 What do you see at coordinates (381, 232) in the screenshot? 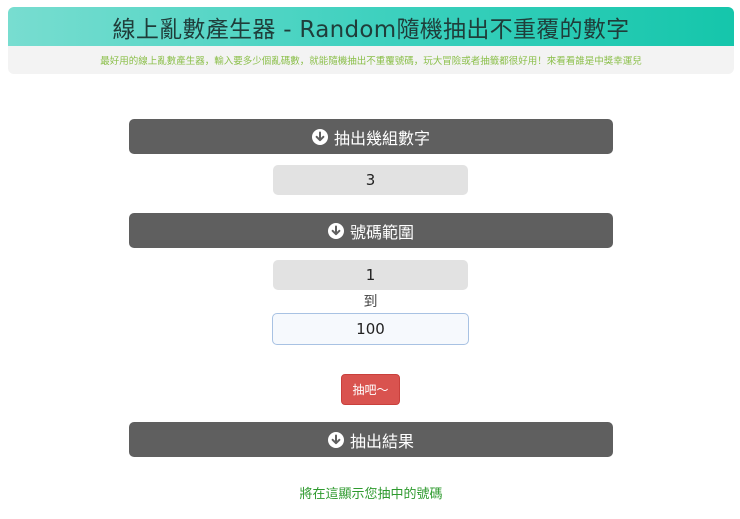
I see `range-section-label: 號碼範圍` at bounding box center [381, 232].